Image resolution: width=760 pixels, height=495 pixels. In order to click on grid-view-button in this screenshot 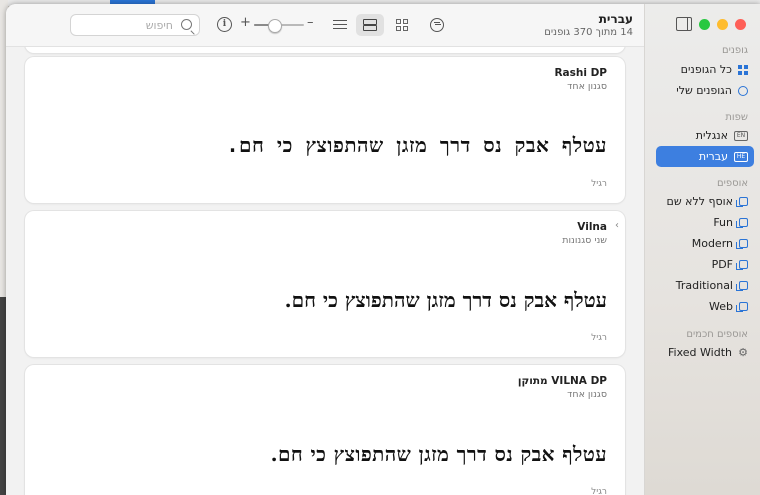, I will do `click(402, 25)`.